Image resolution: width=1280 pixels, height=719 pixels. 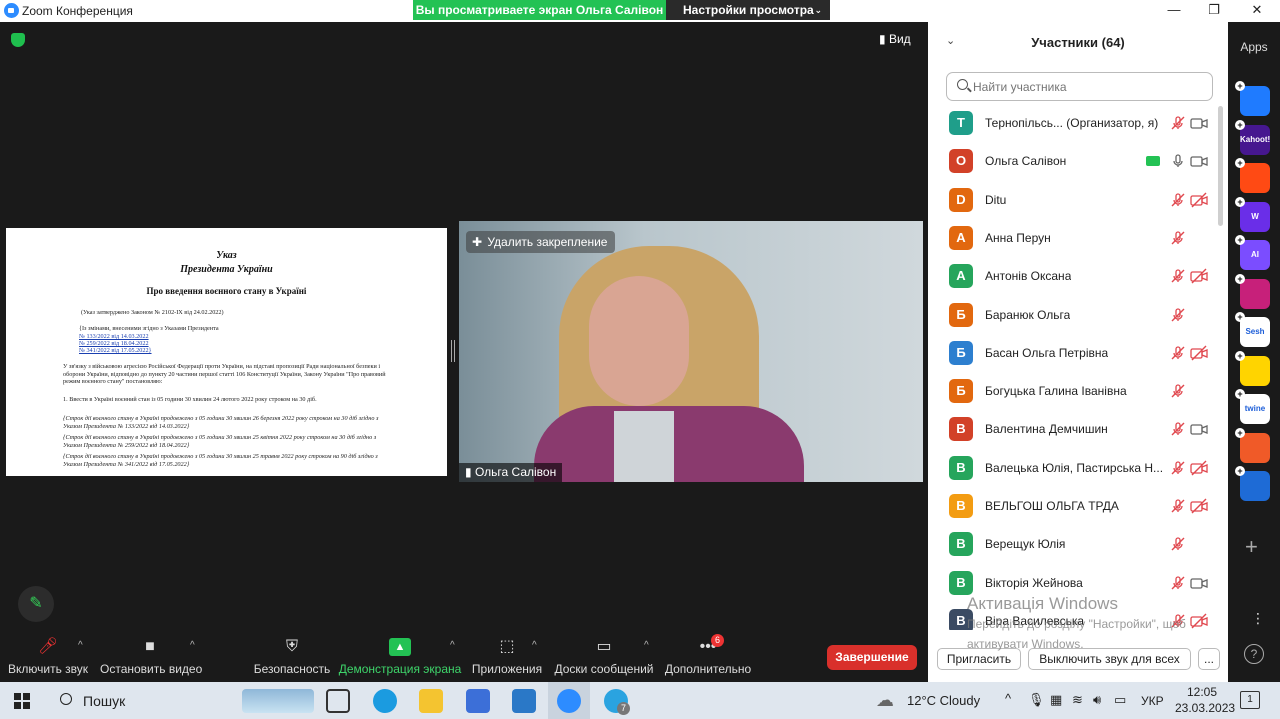 What do you see at coordinates (1252, 329) in the screenshot?
I see `app-icon-sesh: + Sesh` at bounding box center [1252, 329].